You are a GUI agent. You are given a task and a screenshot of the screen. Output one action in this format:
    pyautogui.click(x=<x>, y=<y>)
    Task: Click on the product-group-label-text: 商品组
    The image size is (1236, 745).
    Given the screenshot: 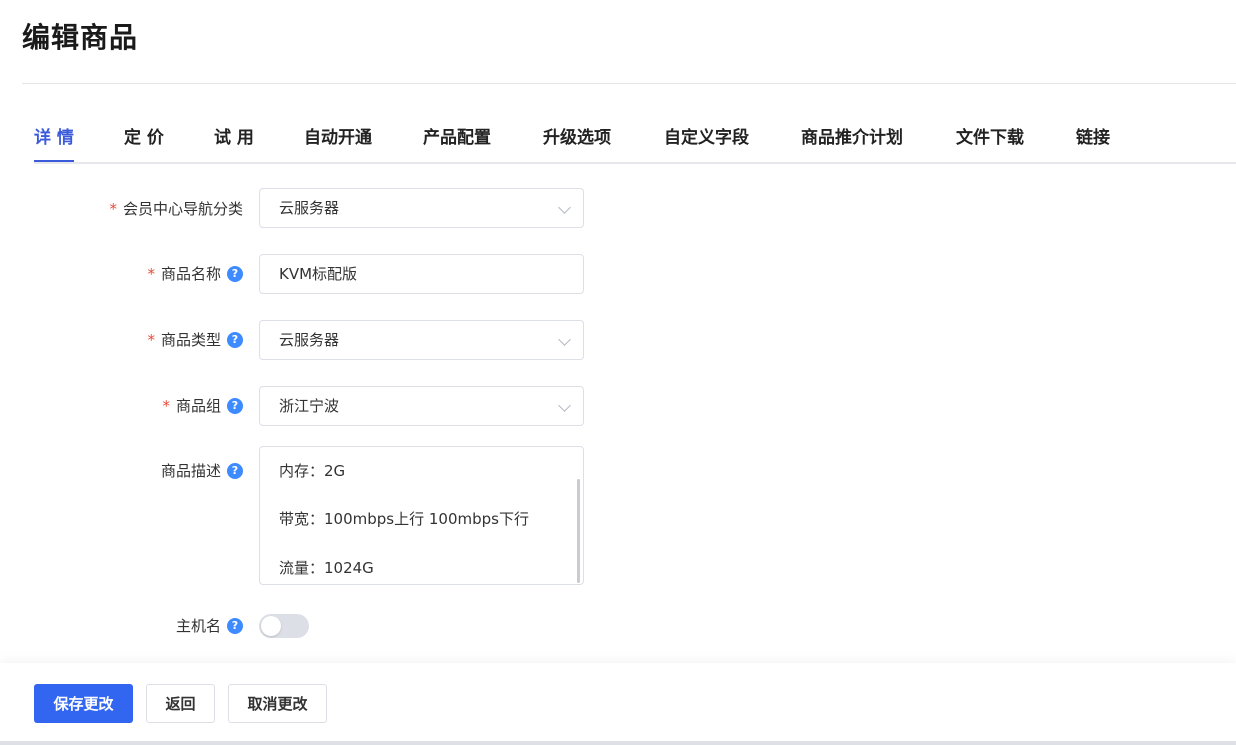 What is the action you would take?
    pyautogui.click(x=198, y=406)
    